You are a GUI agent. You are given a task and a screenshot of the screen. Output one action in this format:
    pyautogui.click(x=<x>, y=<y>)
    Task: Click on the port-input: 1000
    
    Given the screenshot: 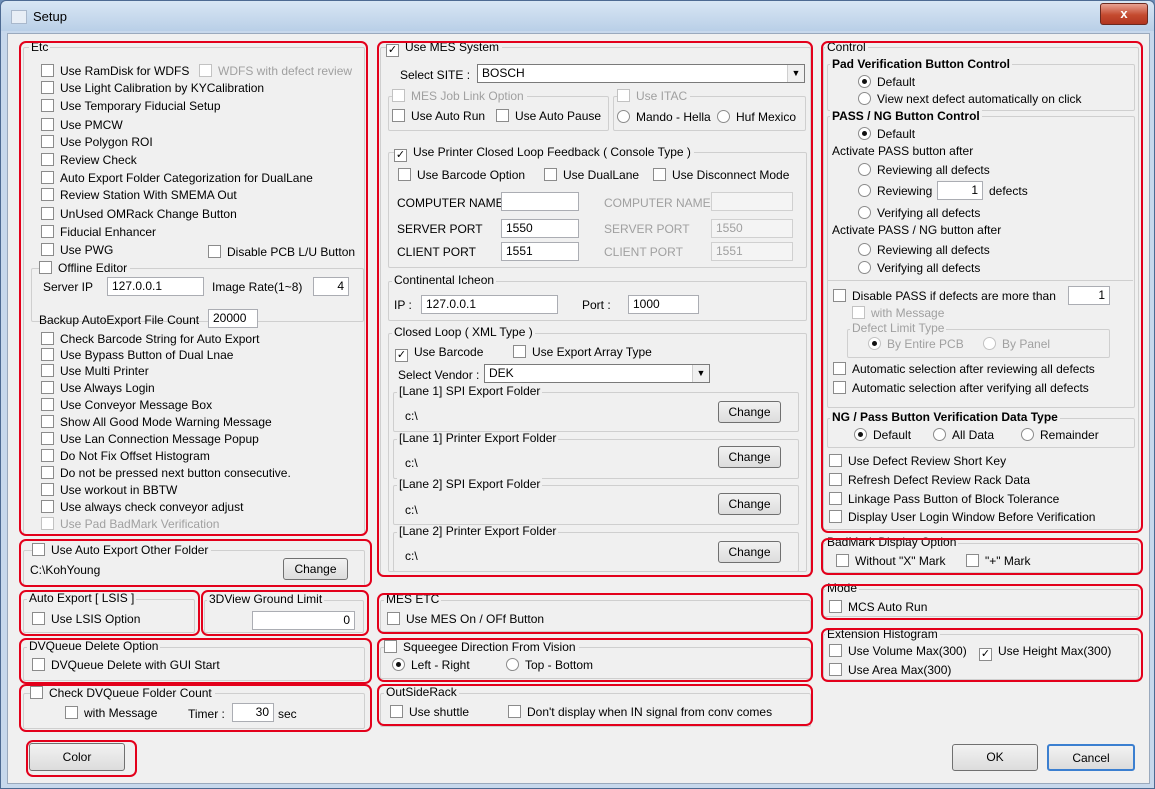 What is the action you would take?
    pyautogui.click(x=663, y=304)
    